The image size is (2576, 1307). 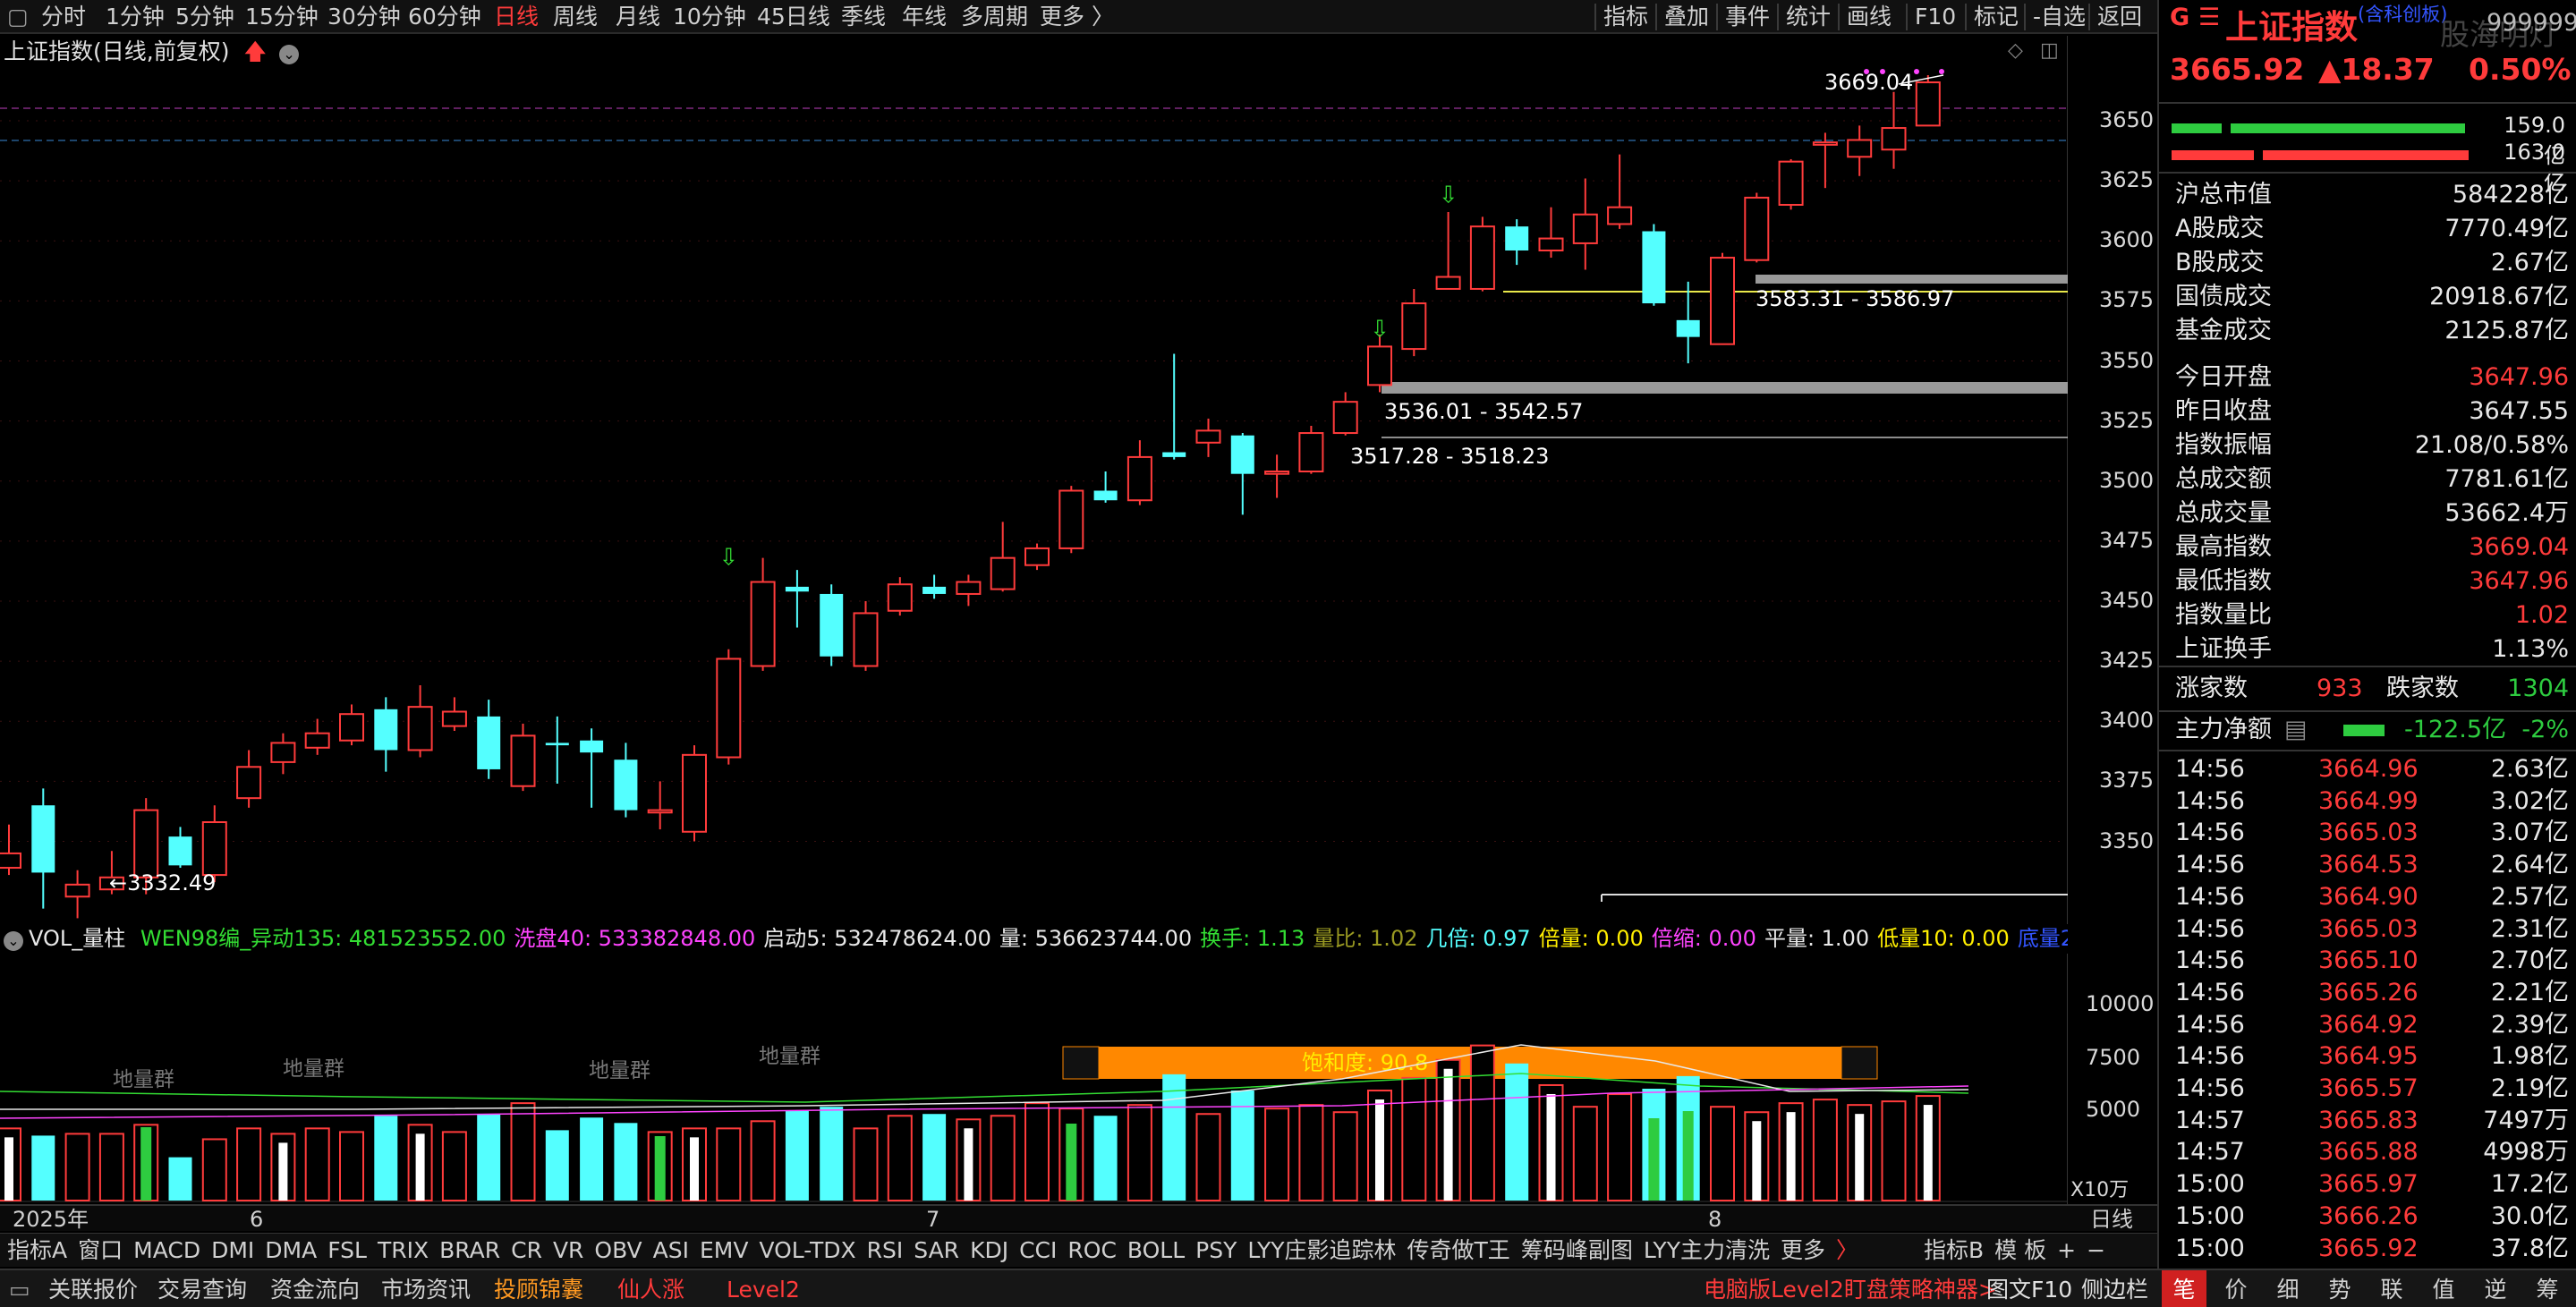 I want to click on quote-tab: 值, so click(x=2443, y=1288).